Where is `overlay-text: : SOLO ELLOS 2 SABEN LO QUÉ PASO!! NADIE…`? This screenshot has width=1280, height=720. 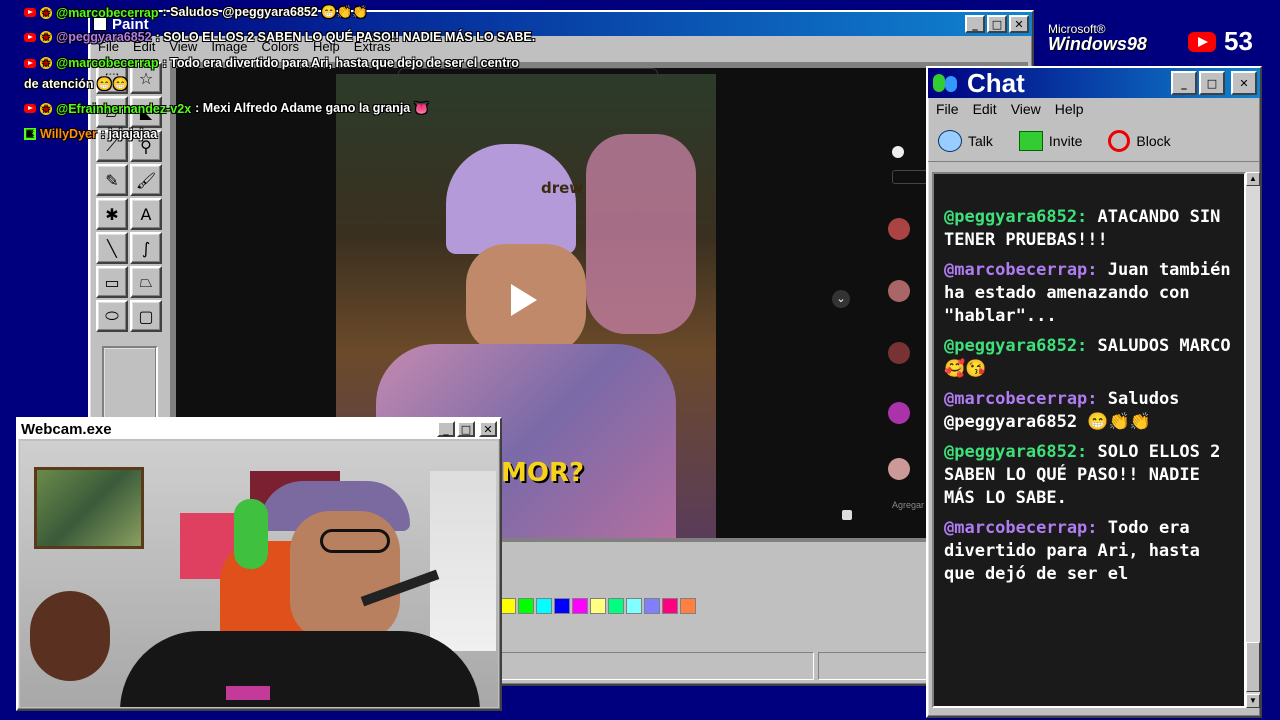 overlay-text: : SOLO ELLOS 2 SABEN LO QUÉ PASO!! NADIE… is located at coordinates (345, 37).